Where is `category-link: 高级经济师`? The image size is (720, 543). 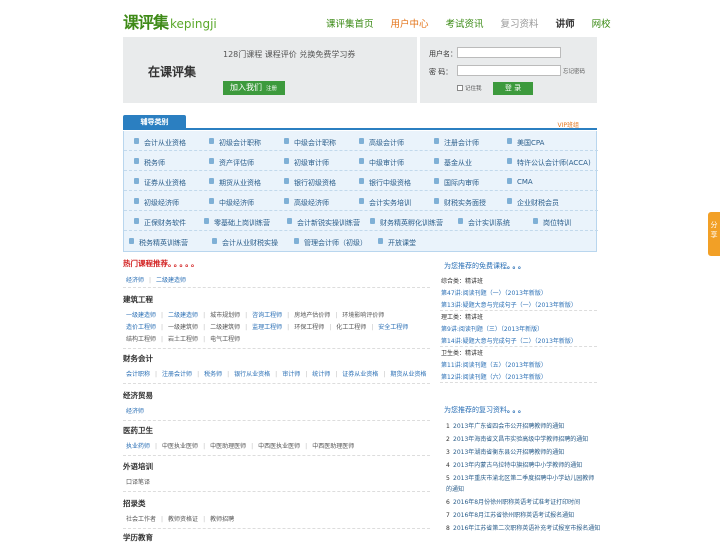 category-link: 高级经济师 is located at coordinates (306, 203).